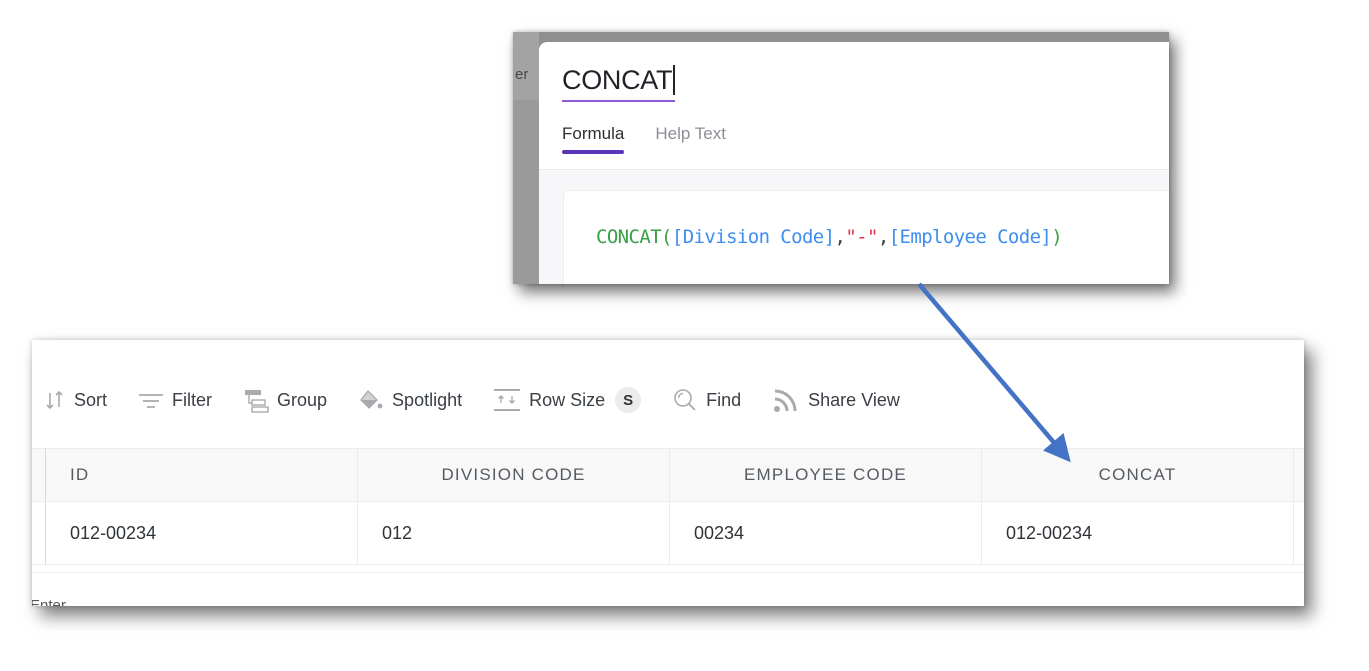 Image resolution: width=1369 pixels, height=671 pixels. Describe the element at coordinates (861, 237) in the screenshot. I see `formula-token-string: "-"` at that location.